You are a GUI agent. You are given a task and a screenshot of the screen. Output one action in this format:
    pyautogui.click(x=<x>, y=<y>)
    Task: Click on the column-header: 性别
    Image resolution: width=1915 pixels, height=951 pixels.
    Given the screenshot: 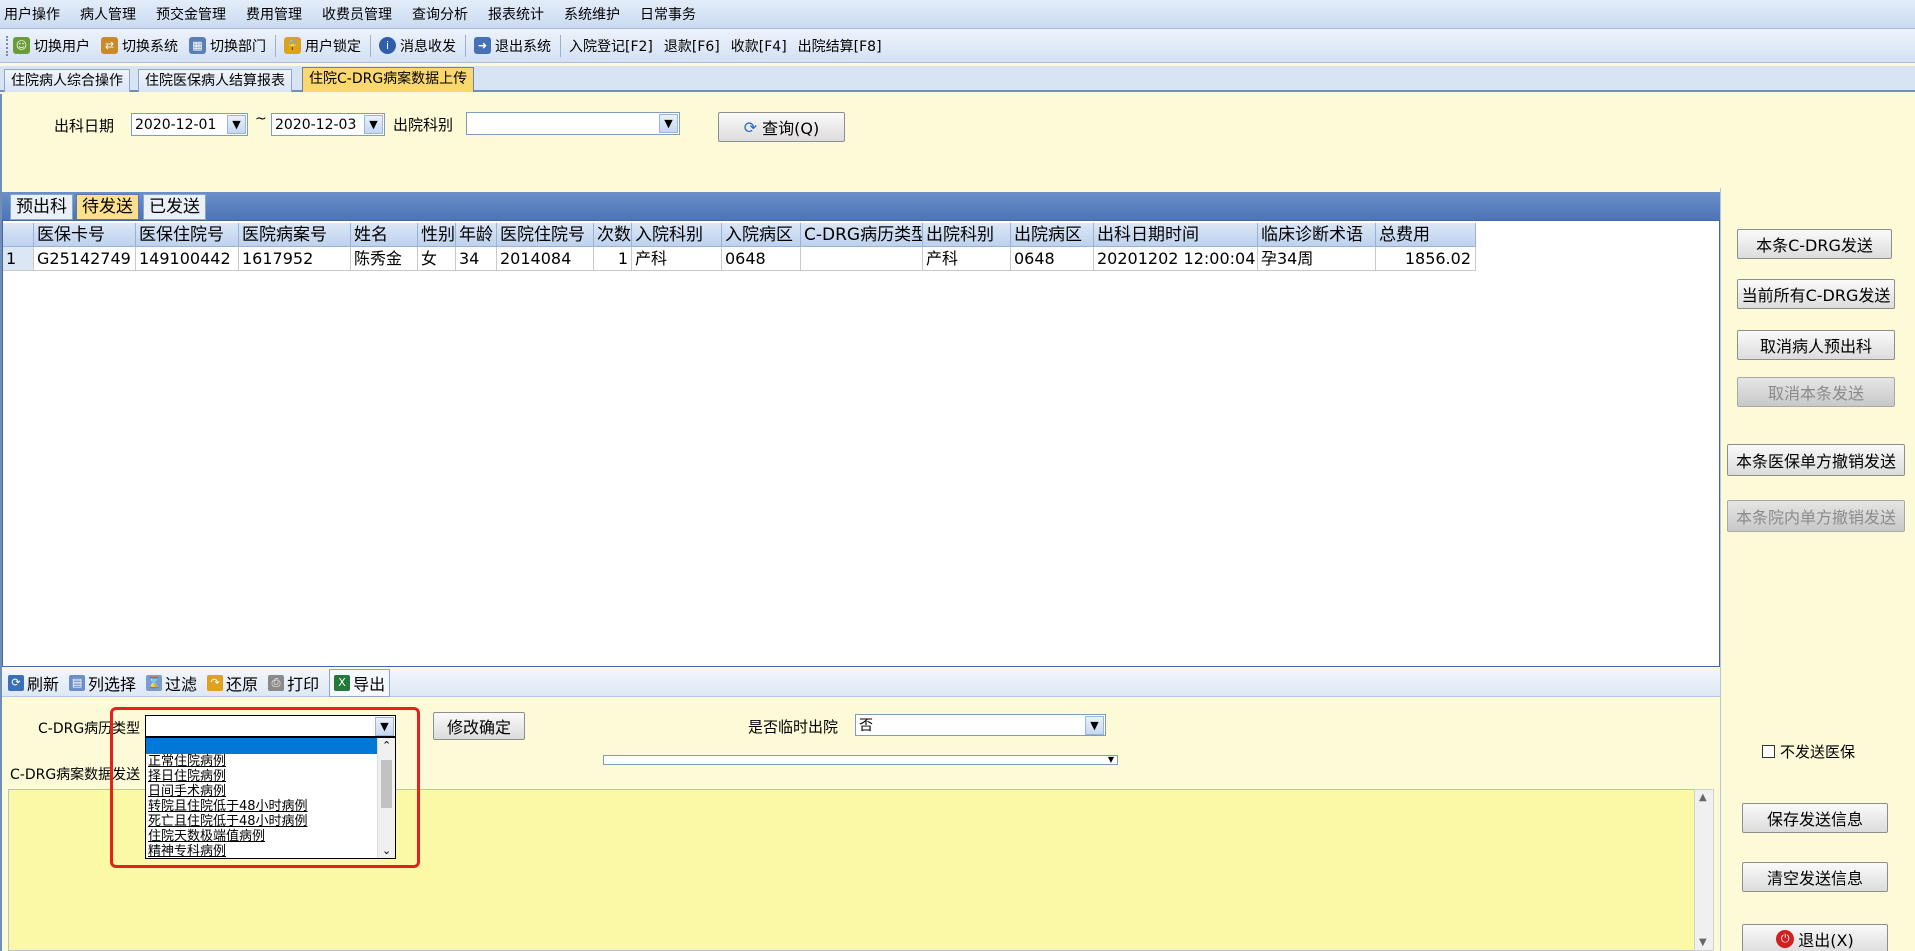 What is the action you would take?
    pyautogui.click(x=437, y=235)
    